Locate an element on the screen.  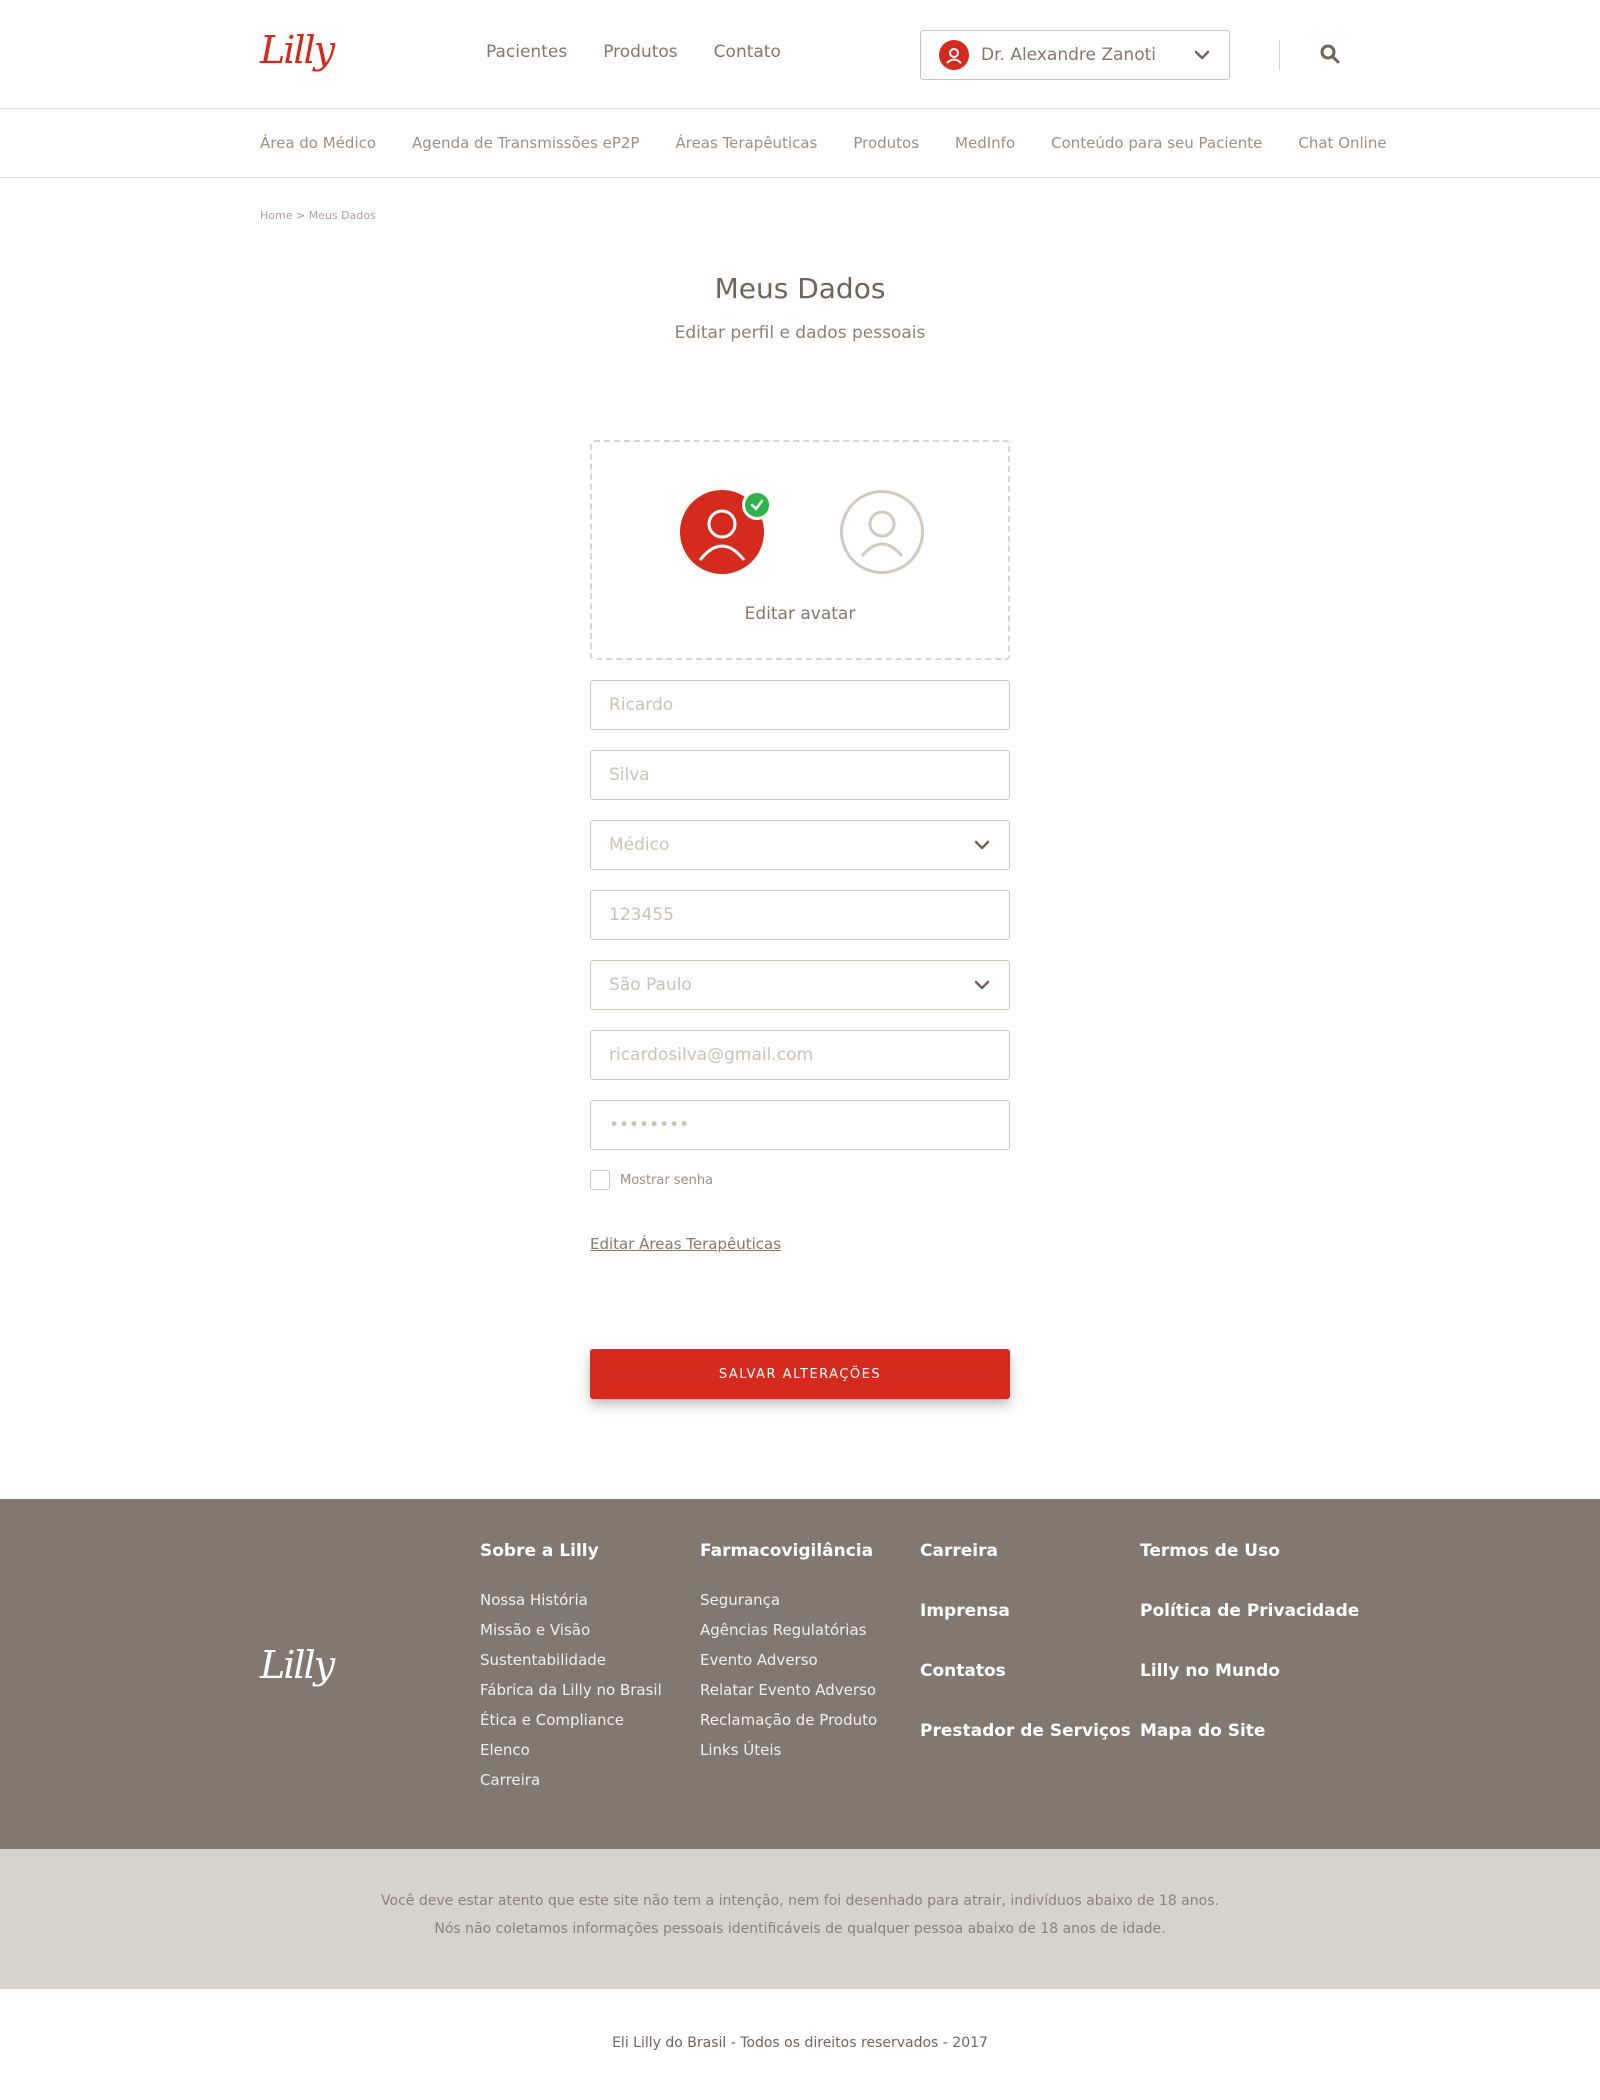
show-password-toggle: Mostrar senha is located at coordinates (651, 1180).